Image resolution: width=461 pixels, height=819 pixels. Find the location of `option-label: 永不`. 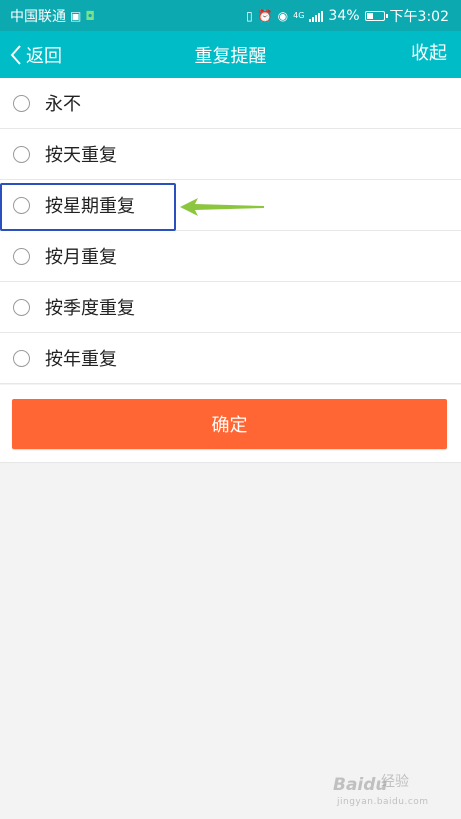

option-label: 永不 is located at coordinates (63, 104).